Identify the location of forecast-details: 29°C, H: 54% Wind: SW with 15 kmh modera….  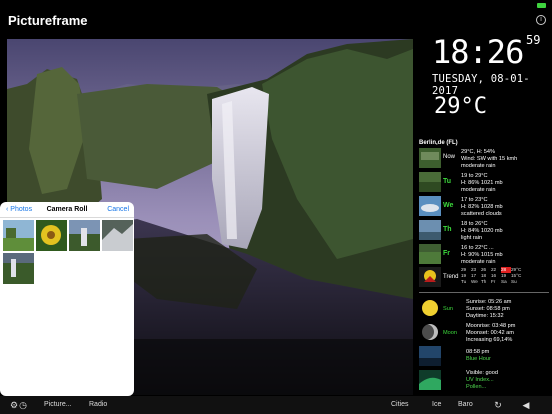
(489, 159).